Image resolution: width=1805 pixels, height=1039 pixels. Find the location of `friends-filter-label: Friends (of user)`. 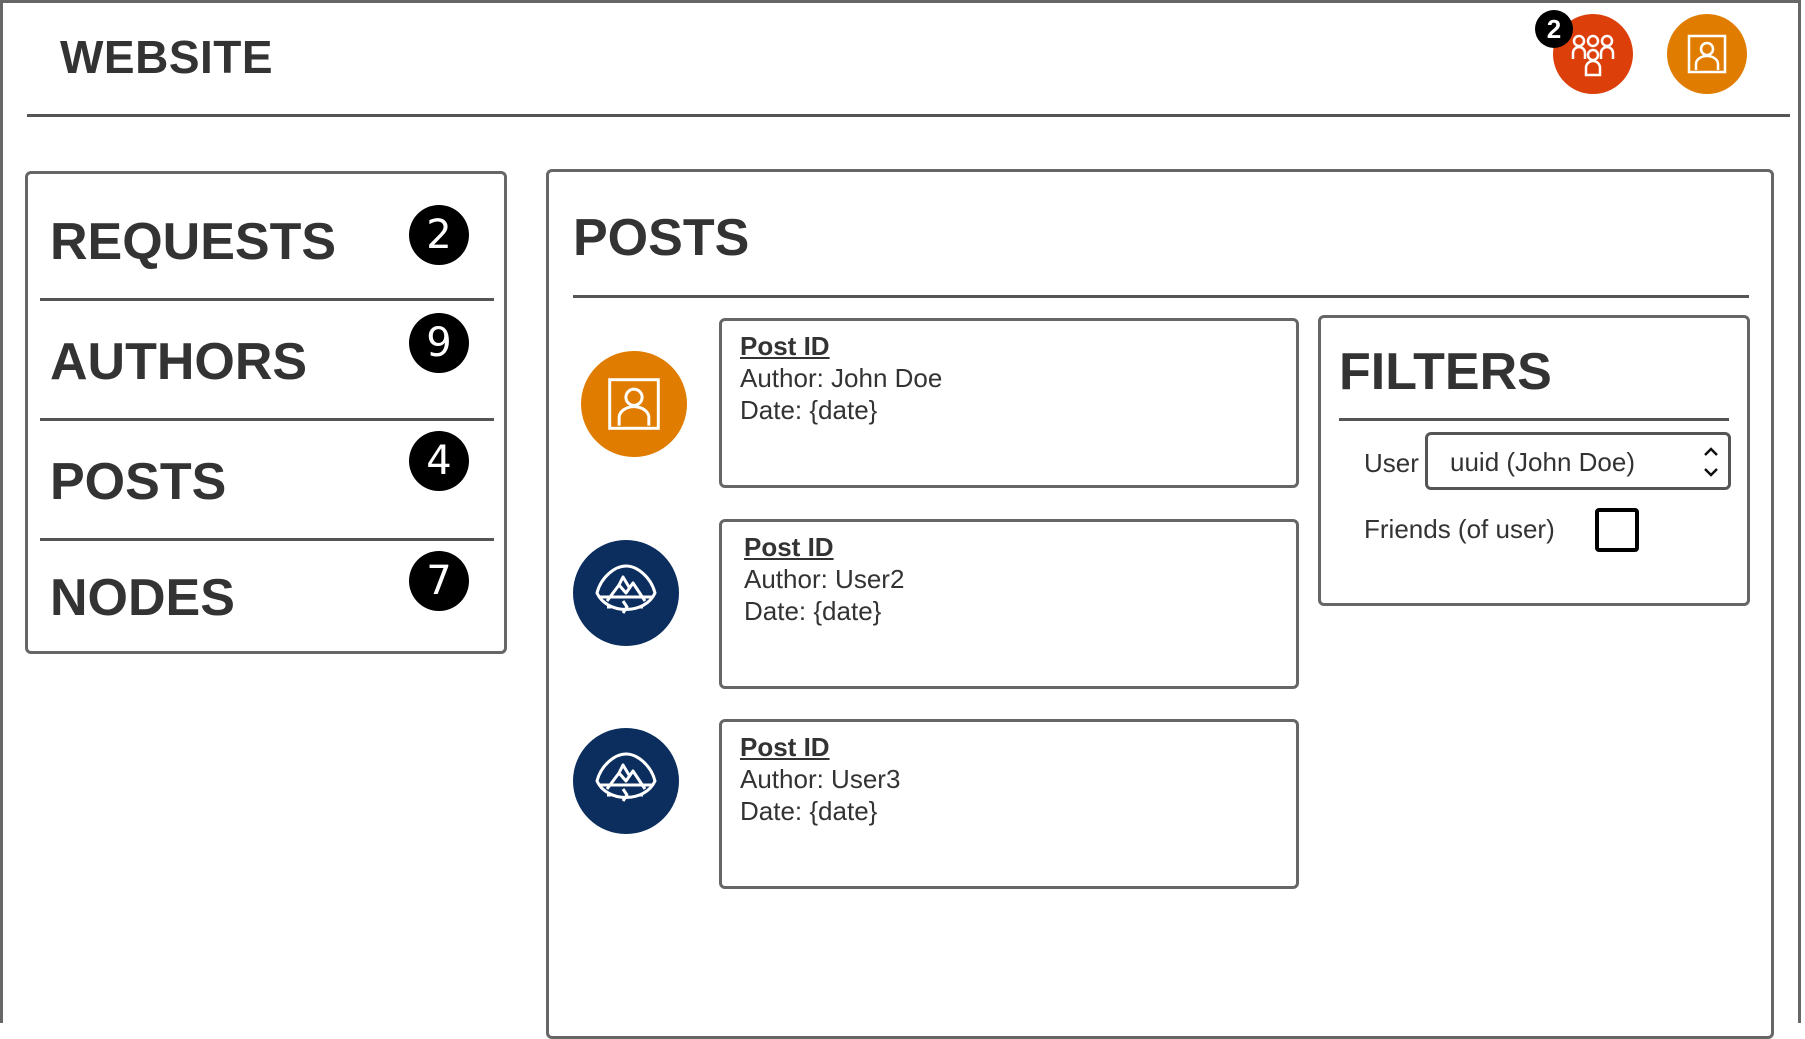

friends-filter-label: Friends (of user) is located at coordinates (1459, 529).